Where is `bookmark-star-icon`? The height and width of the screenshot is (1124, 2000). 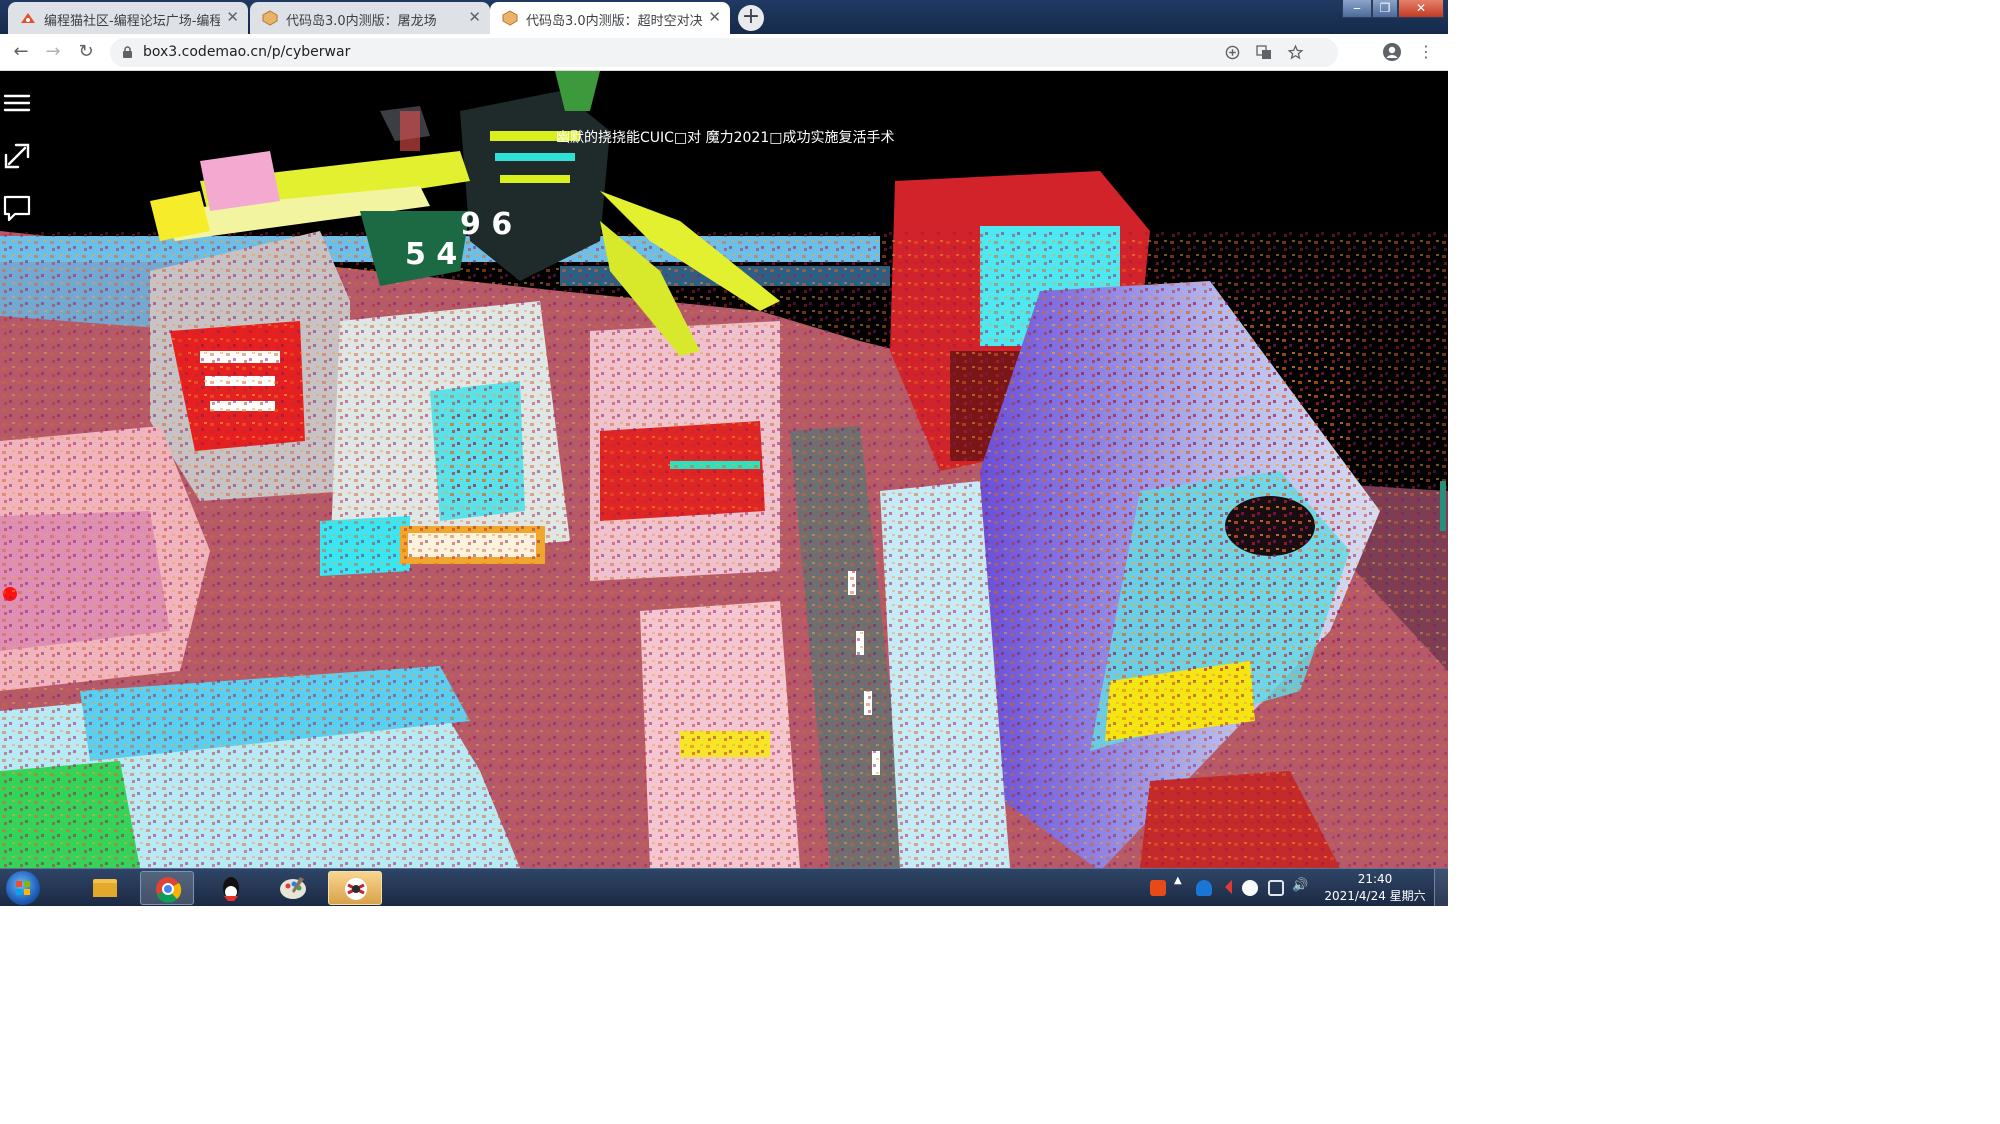 bookmark-star-icon is located at coordinates (1295, 52).